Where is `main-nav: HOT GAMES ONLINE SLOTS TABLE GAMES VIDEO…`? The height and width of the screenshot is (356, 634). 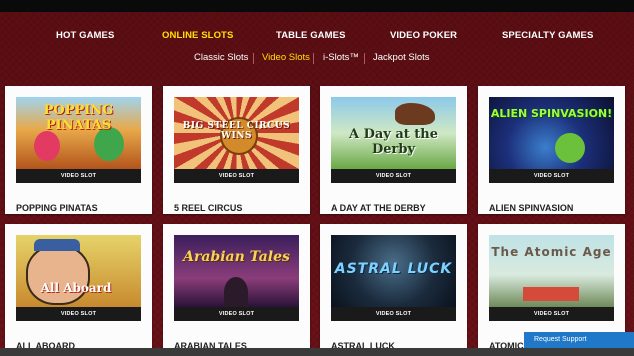 main-nav: HOT GAMES ONLINE SLOTS TABLE GAMES VIDEO… is located at coordinates (317, 37).